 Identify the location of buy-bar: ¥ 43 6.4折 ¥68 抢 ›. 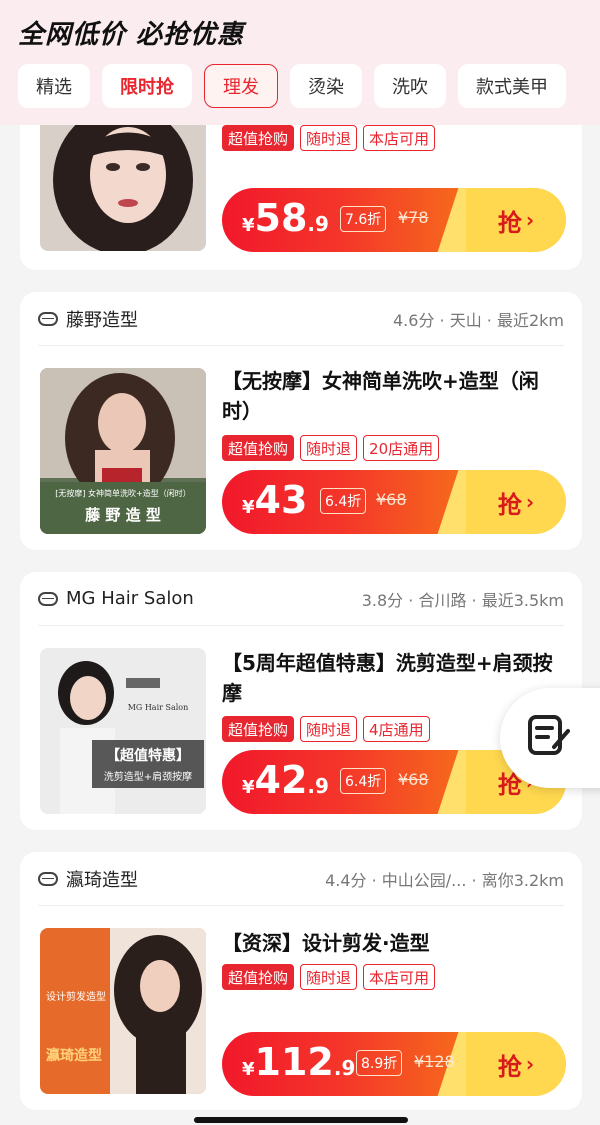
(394, 502).